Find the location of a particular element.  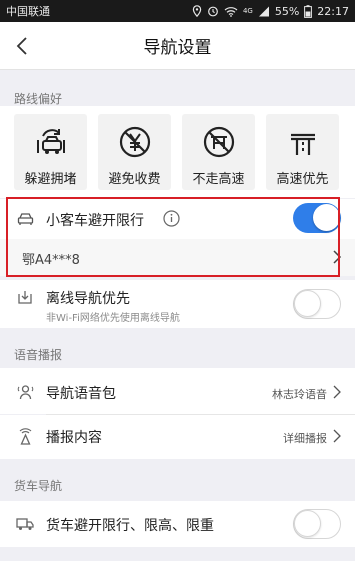

signal-icon is located at coordinates (263, 11).